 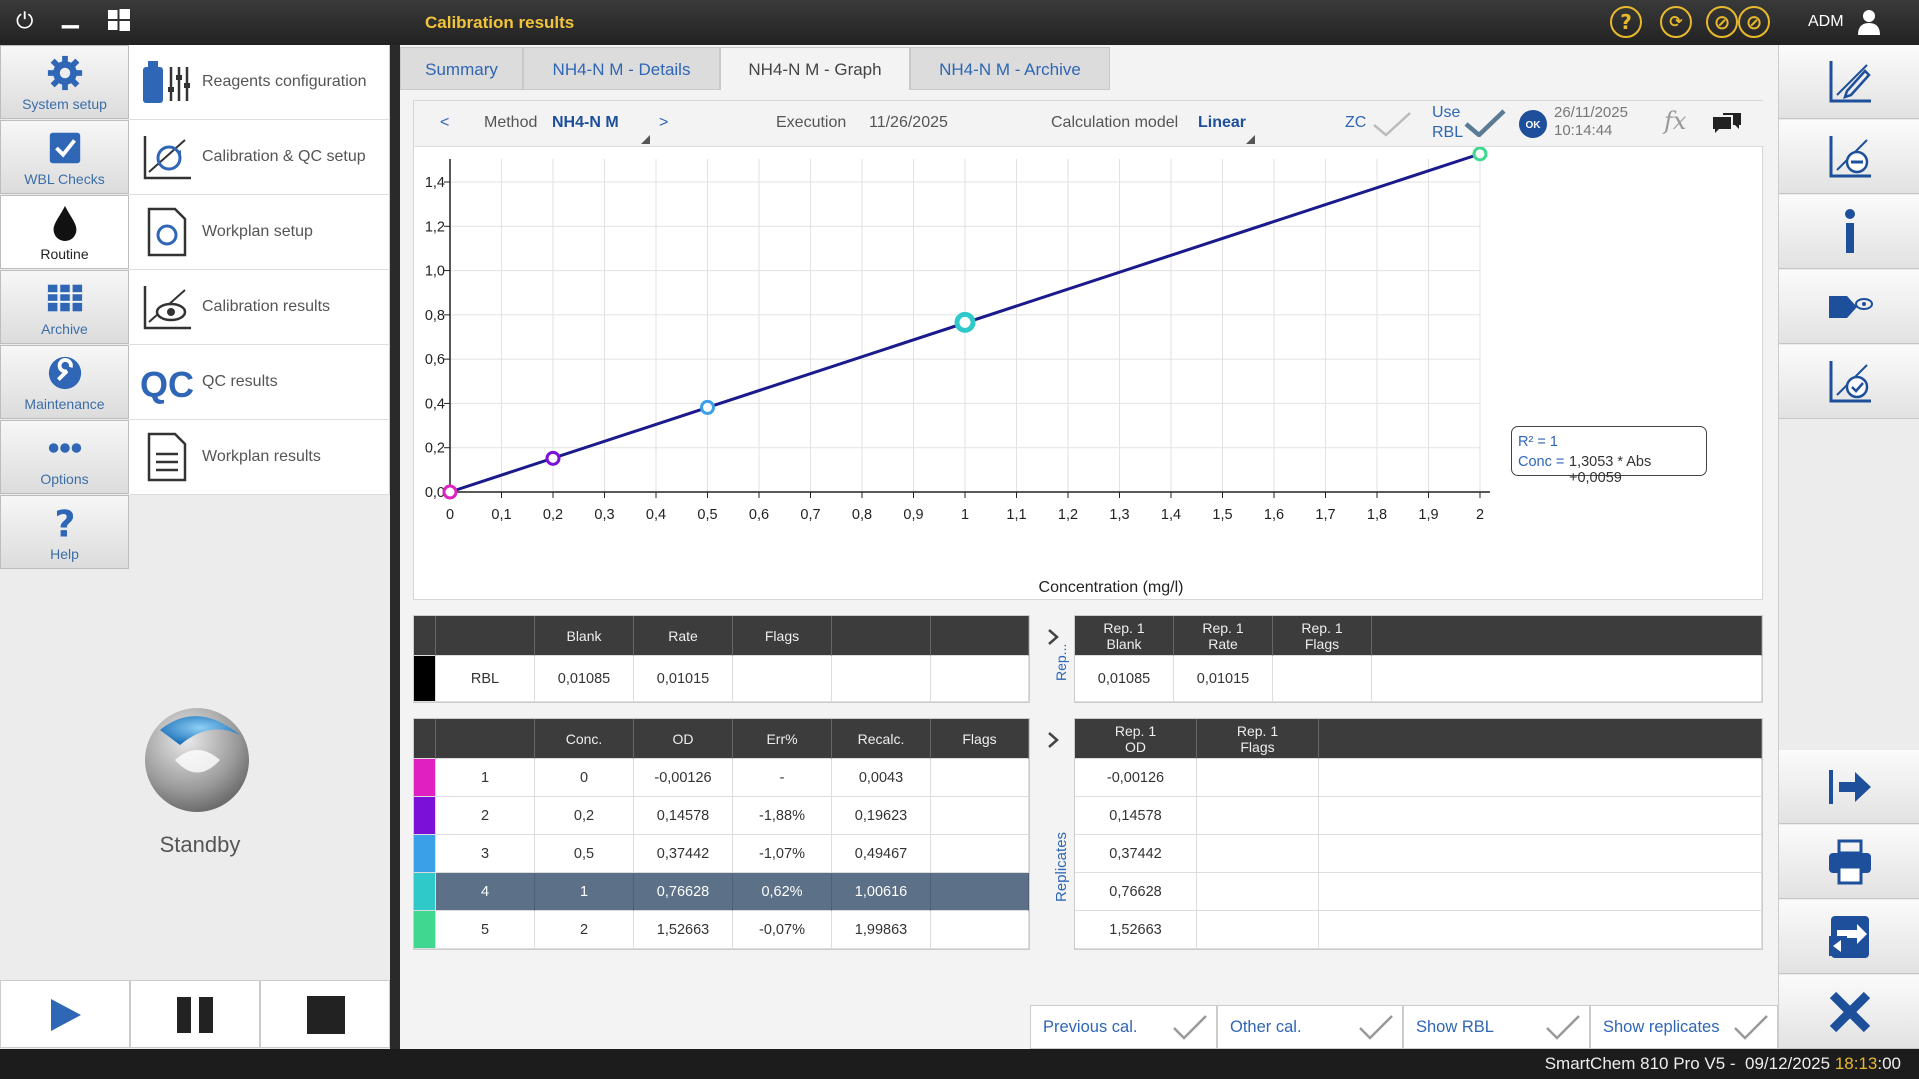 I want to click on remove-calibration-button, so click(x=1849, y=157).